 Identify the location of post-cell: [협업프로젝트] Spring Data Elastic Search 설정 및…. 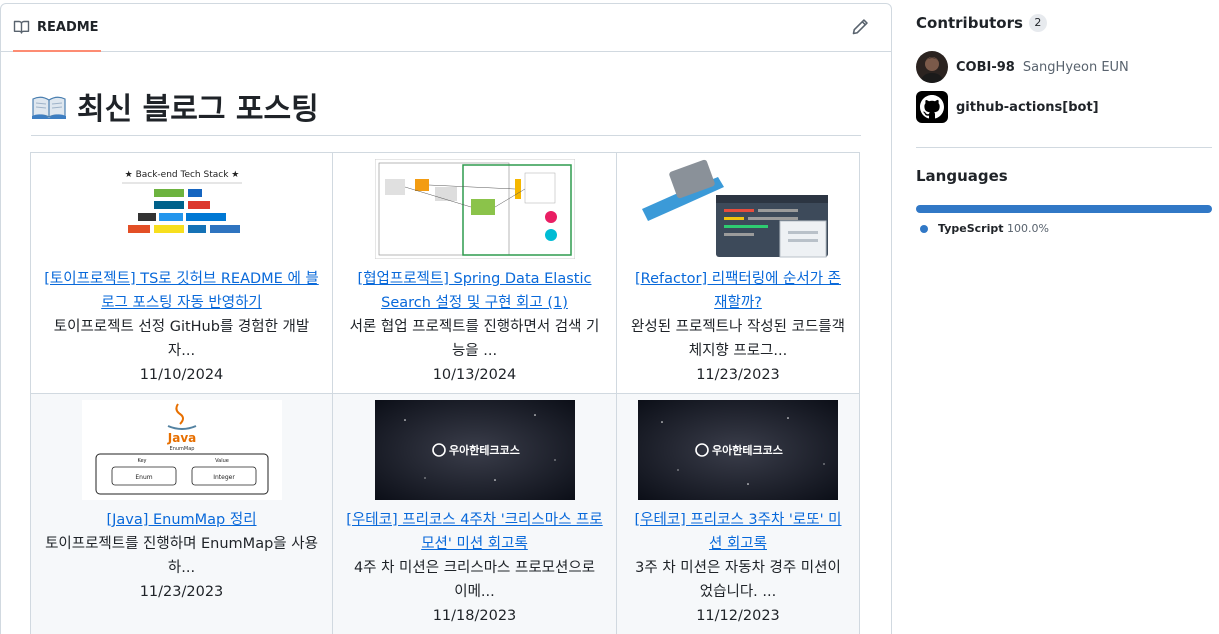
(474, 273).